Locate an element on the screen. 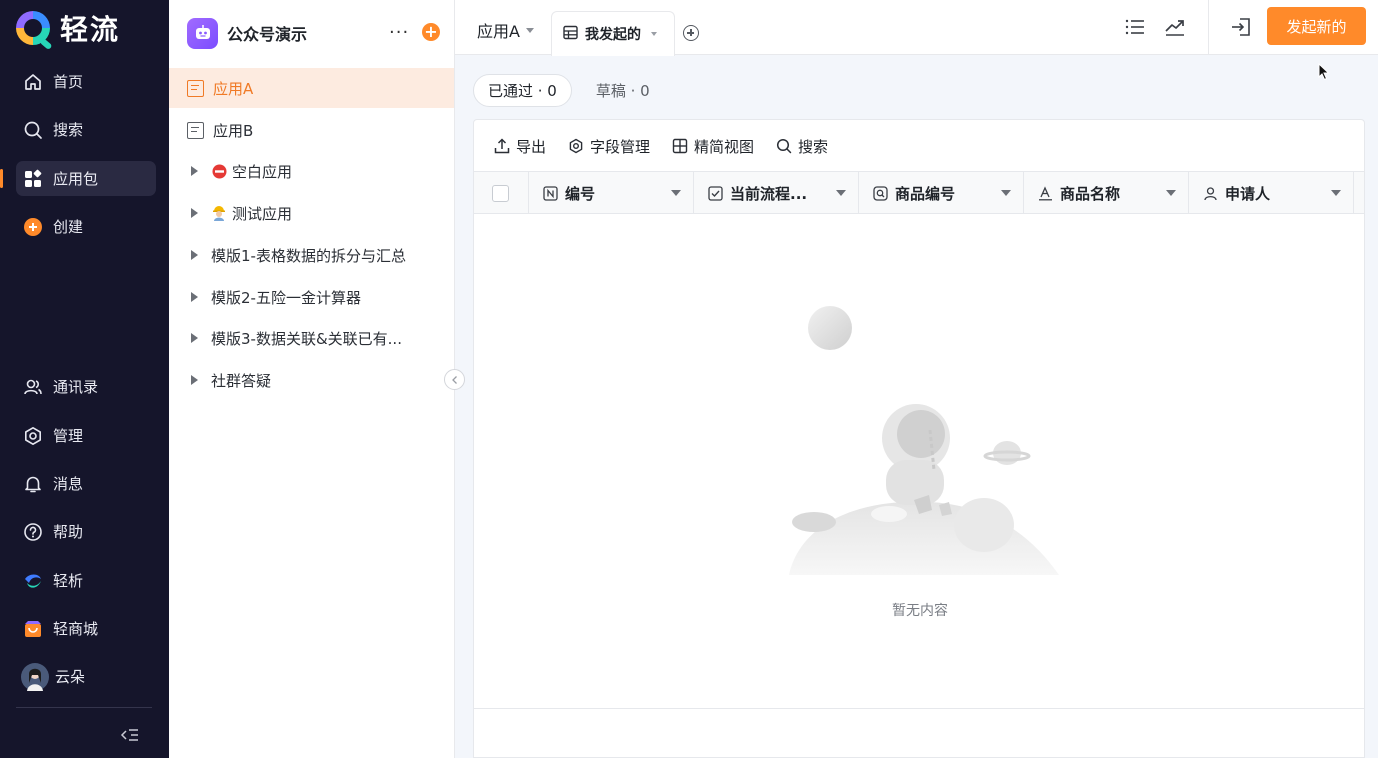  column-header-applicant: 申请人 is located at coordinates (1271, 193).